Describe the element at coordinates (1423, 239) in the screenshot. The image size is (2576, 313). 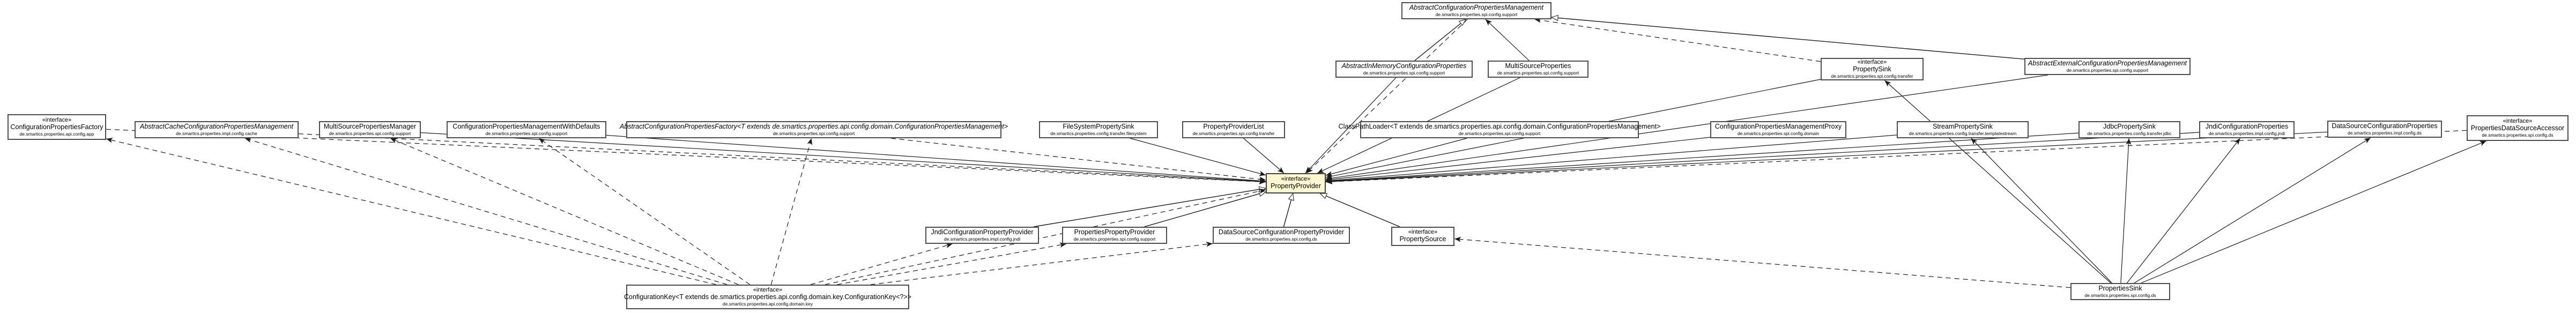
I see `class-name: PropertySource` at that location.